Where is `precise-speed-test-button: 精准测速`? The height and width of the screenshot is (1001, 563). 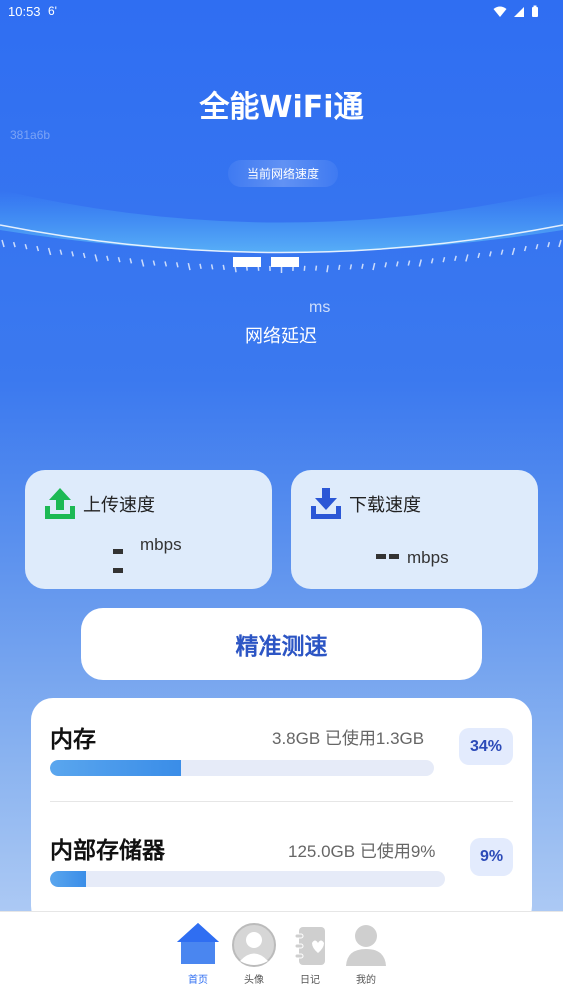
precise-speed-test-button: 精准测速 is located at coordinates (281, 644).